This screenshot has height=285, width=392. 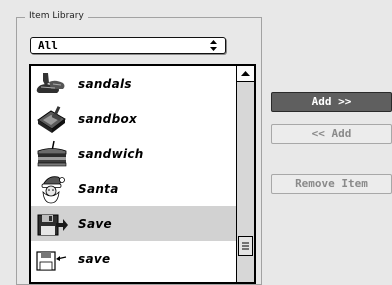 I want to click on list-item: sandwich, so click(x=133, y=153).